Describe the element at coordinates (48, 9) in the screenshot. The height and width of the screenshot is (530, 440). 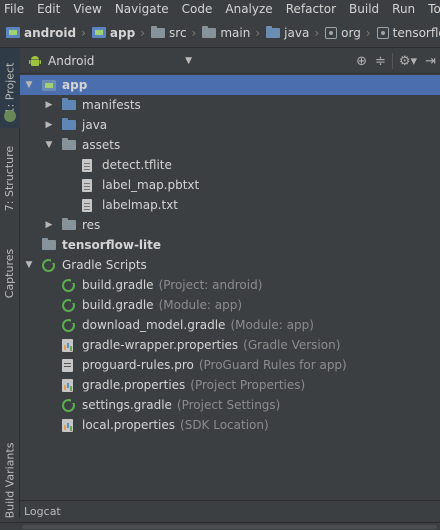
I see `menu-edit: Edit` at that location.